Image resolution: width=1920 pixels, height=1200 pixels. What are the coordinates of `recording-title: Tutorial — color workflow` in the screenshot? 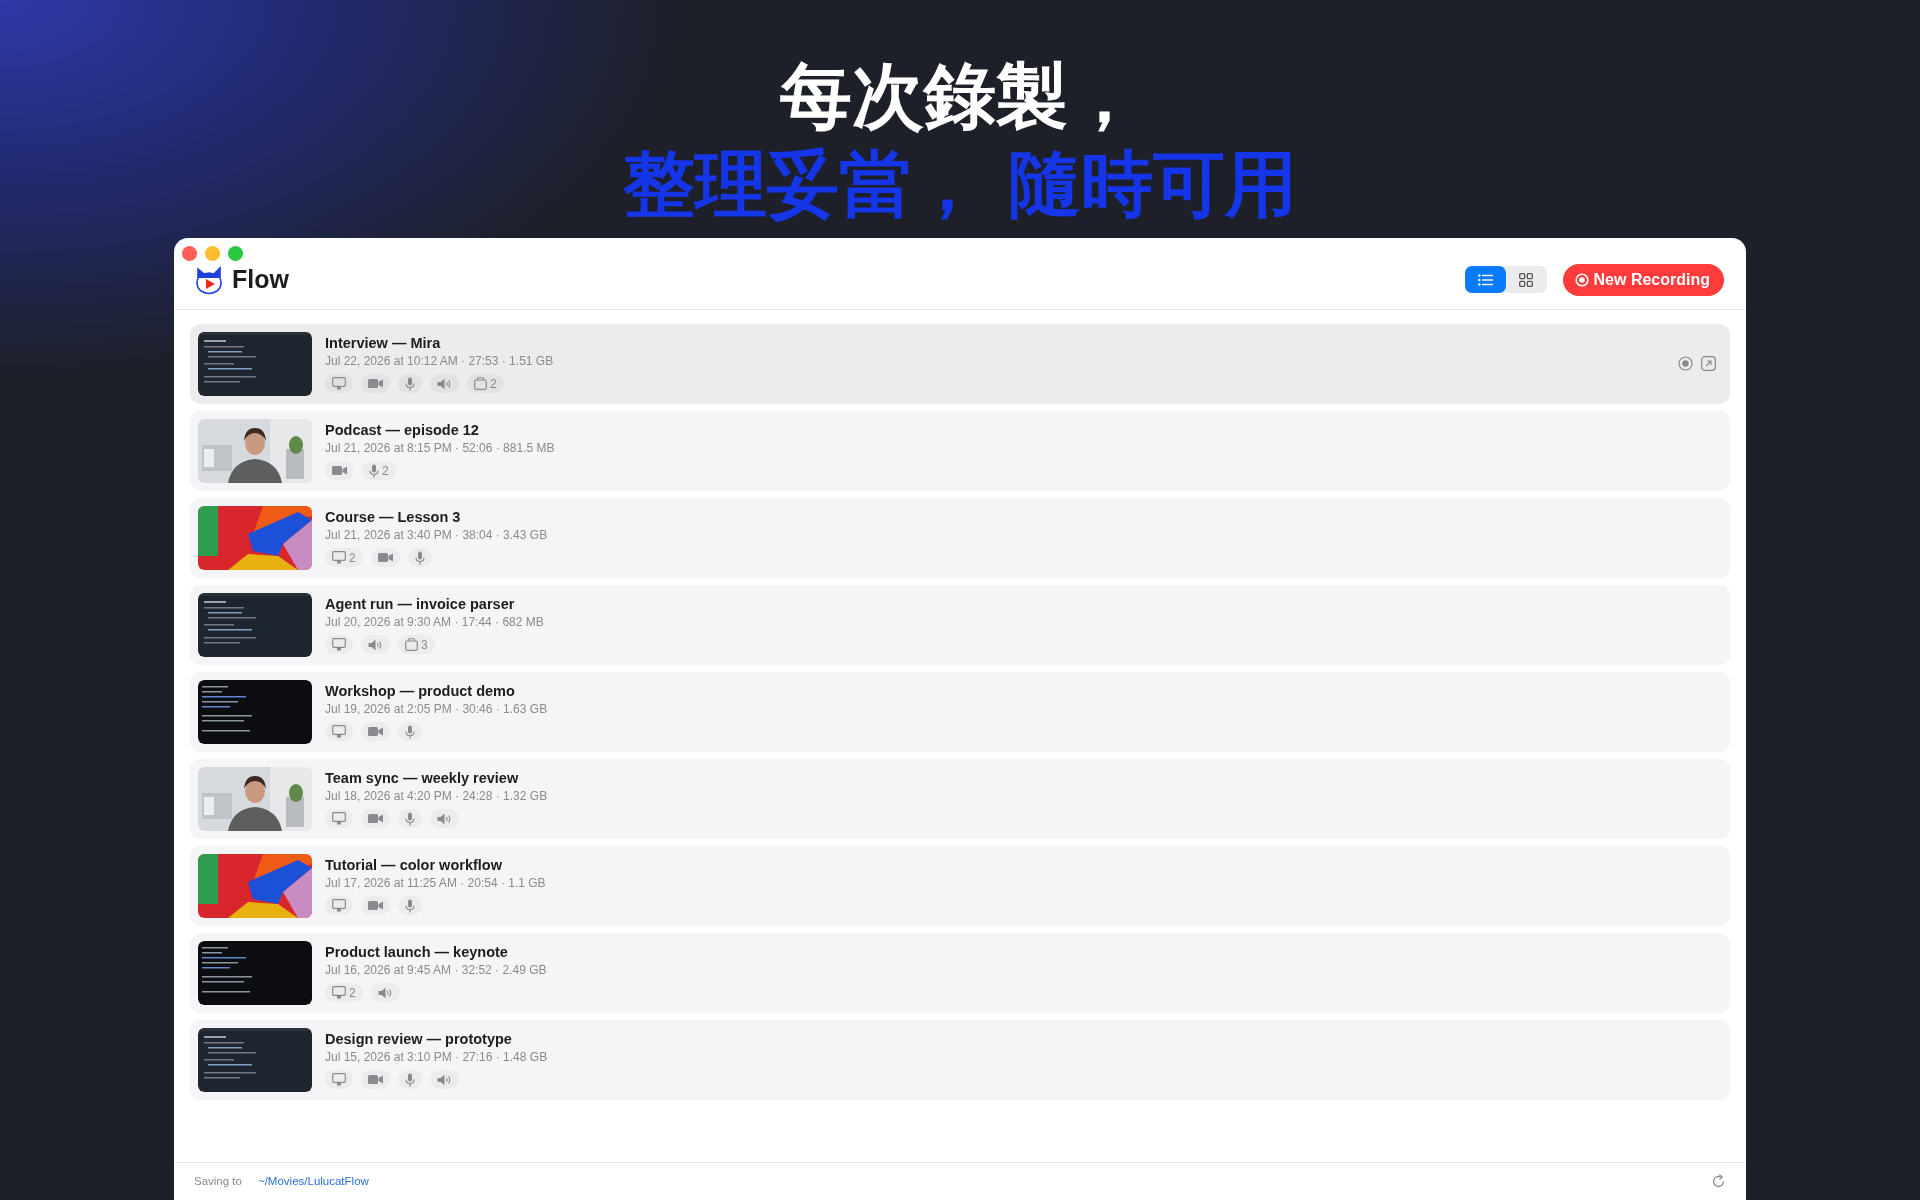 It's located at (414, 865).